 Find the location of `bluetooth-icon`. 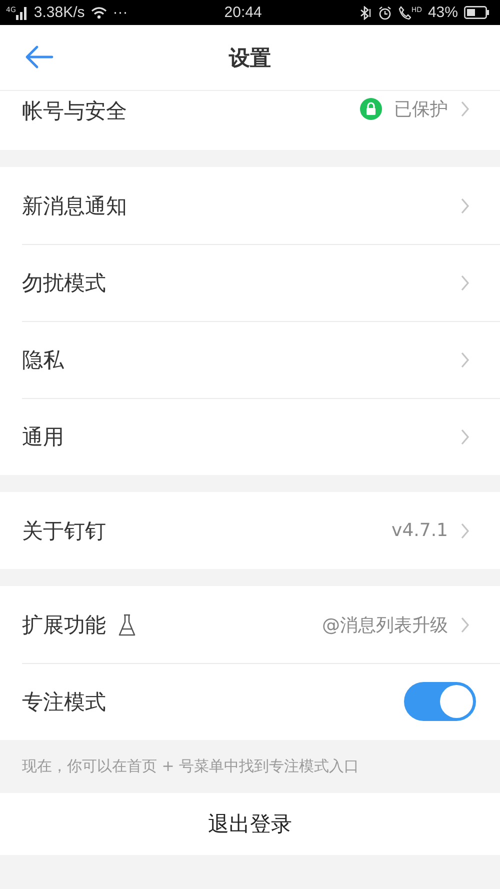

bluetooth-icon is located at coordinates (365, 13).